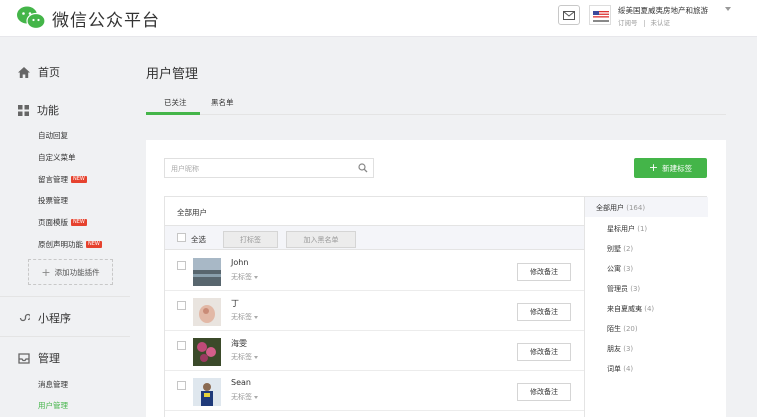  Describe the element at coordinates (728, 9) in the screenshot. I see `account-dropdown-icon` at that location.